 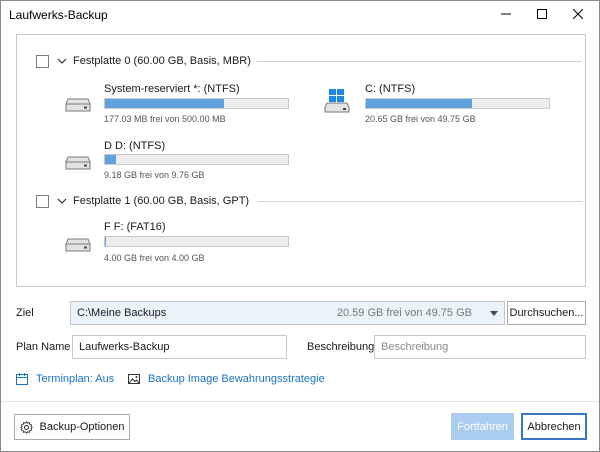 I want to click on minimize-button, so click(x=506, y=14).